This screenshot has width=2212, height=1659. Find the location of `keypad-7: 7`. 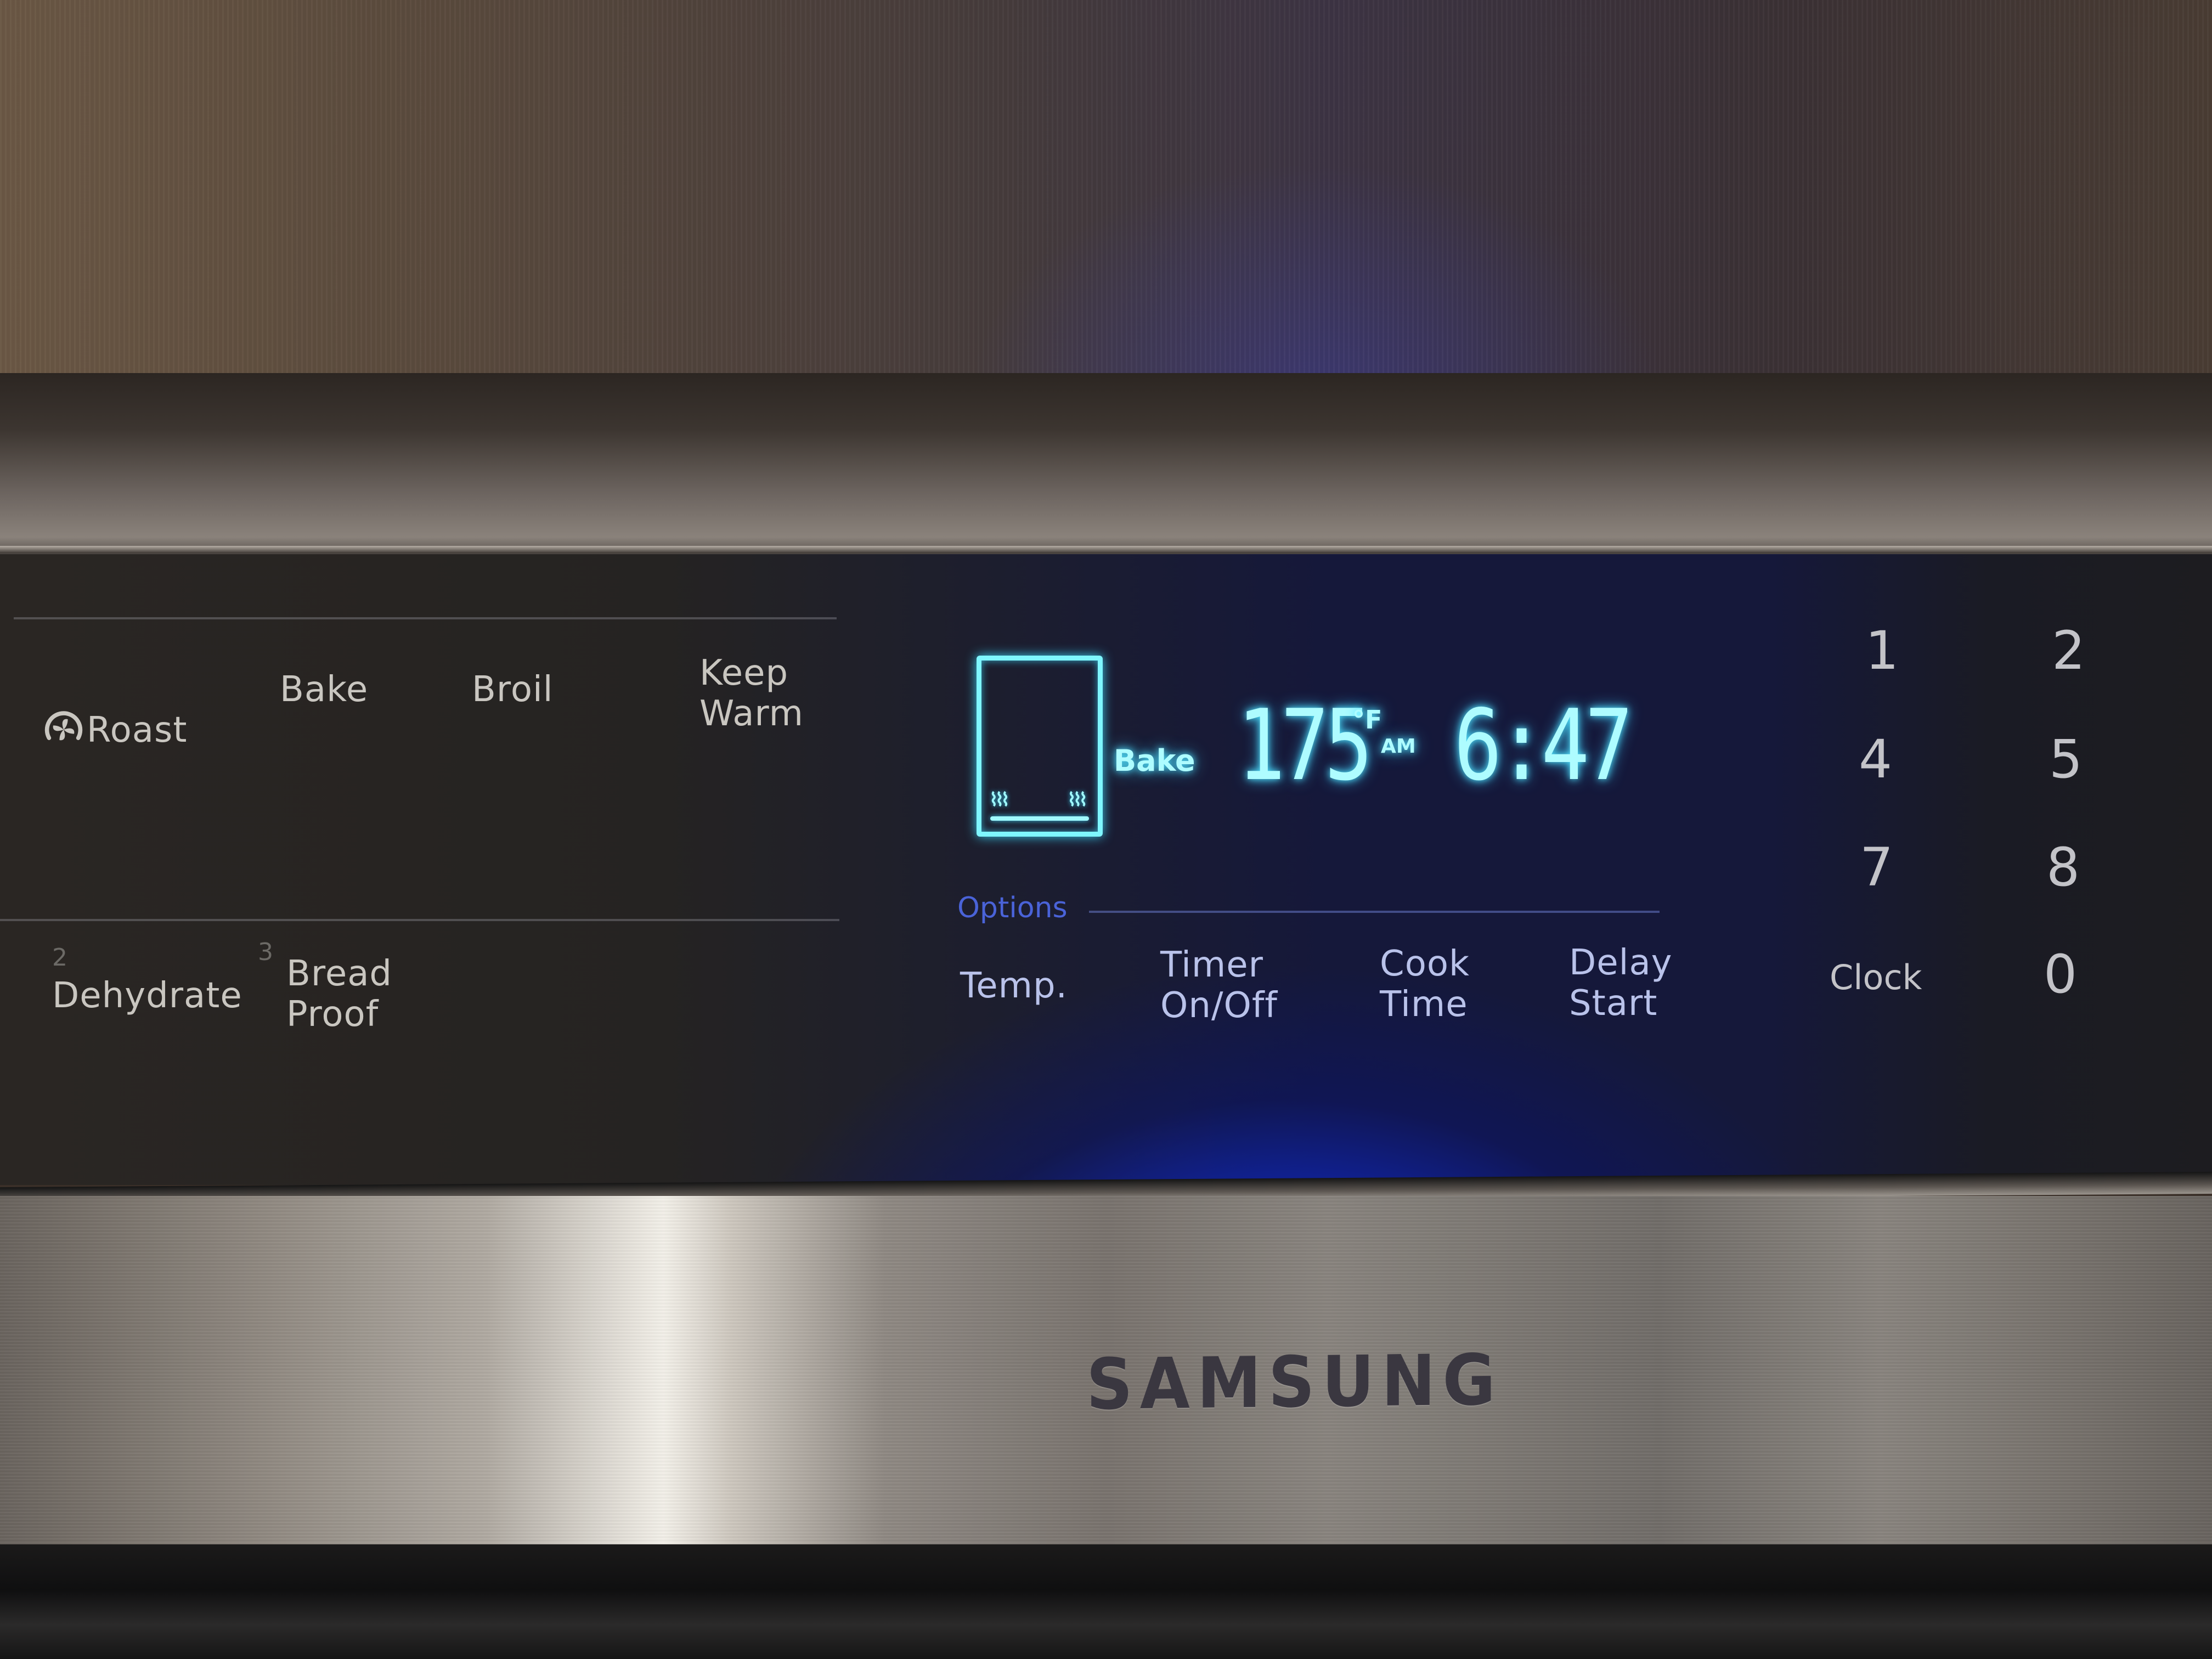

keypad-7: 7 is located at coordinates (1877, 868).